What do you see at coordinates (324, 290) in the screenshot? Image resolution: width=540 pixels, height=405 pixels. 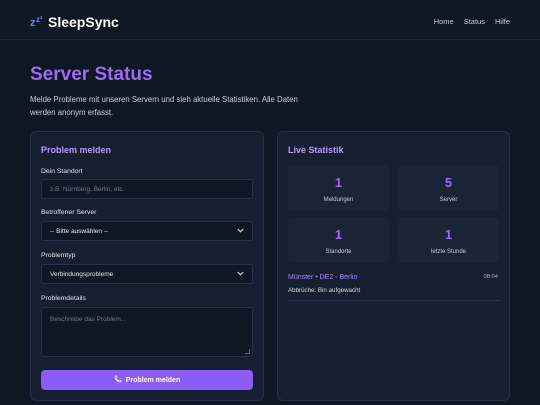 I see `report-message: Abbrüche: Bin aufgewacht` at bounding box center [324, 290].